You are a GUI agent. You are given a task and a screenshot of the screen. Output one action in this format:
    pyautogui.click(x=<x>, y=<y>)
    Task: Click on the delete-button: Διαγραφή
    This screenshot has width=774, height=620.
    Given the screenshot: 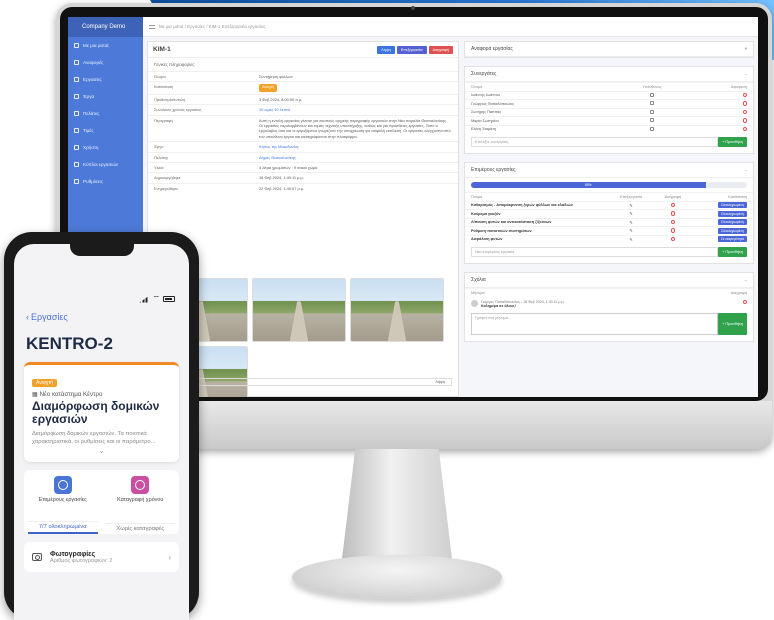 What is the action you would take?
    pyautogui.click(x=440, y=49)
    